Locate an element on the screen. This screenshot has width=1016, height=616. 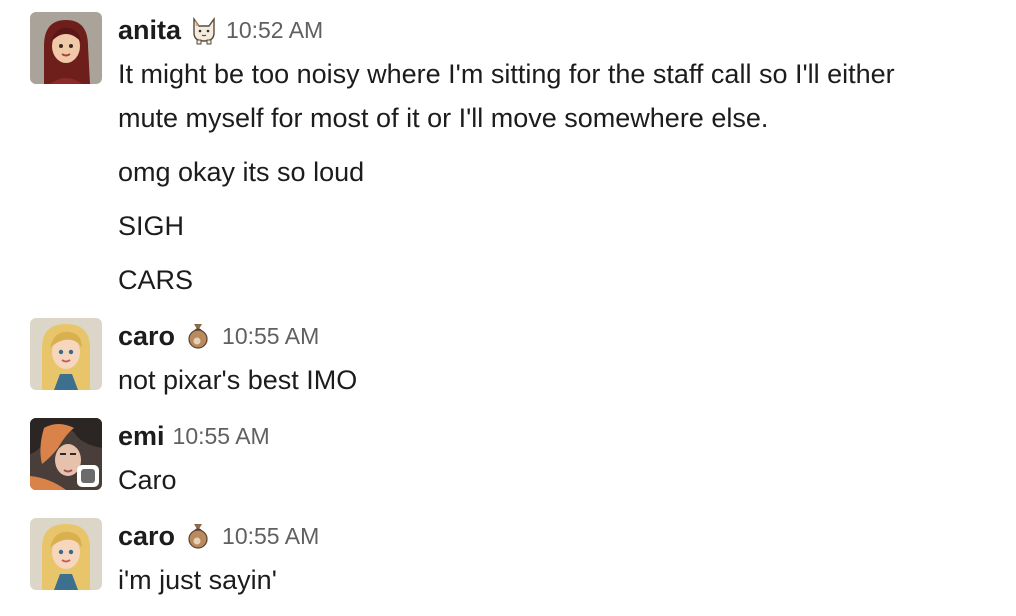
message-header: anita 10:52 AM is located at coordinates (220, 30).